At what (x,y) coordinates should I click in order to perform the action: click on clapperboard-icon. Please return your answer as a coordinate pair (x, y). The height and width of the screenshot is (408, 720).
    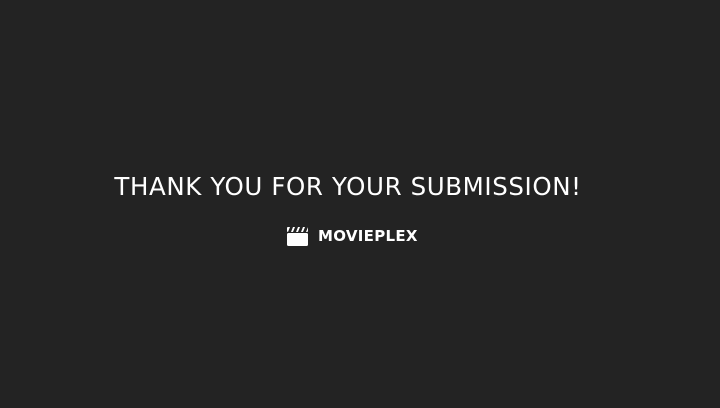
    Looking at the image, I should click on (297, 236).